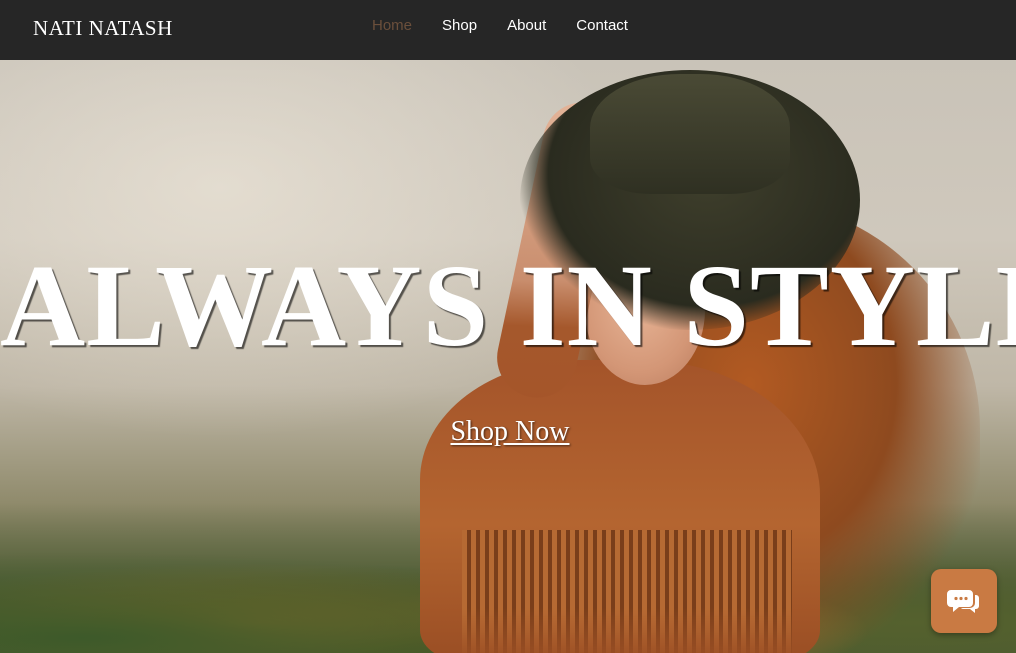 The height and width of the screenshot is (653, 1016). I want to click on nav-item-shop: Shop, so click(459, 25).